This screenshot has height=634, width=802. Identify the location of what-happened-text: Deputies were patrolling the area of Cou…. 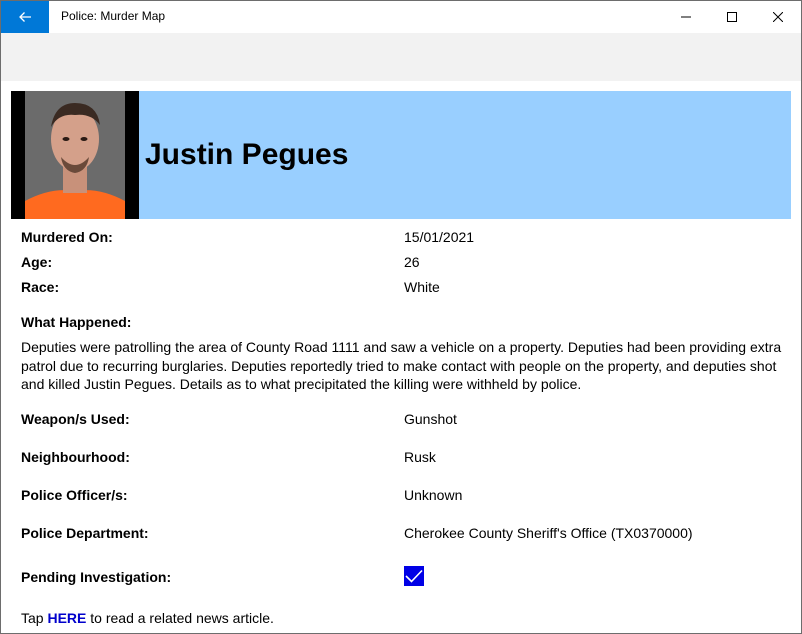
(401, 365).